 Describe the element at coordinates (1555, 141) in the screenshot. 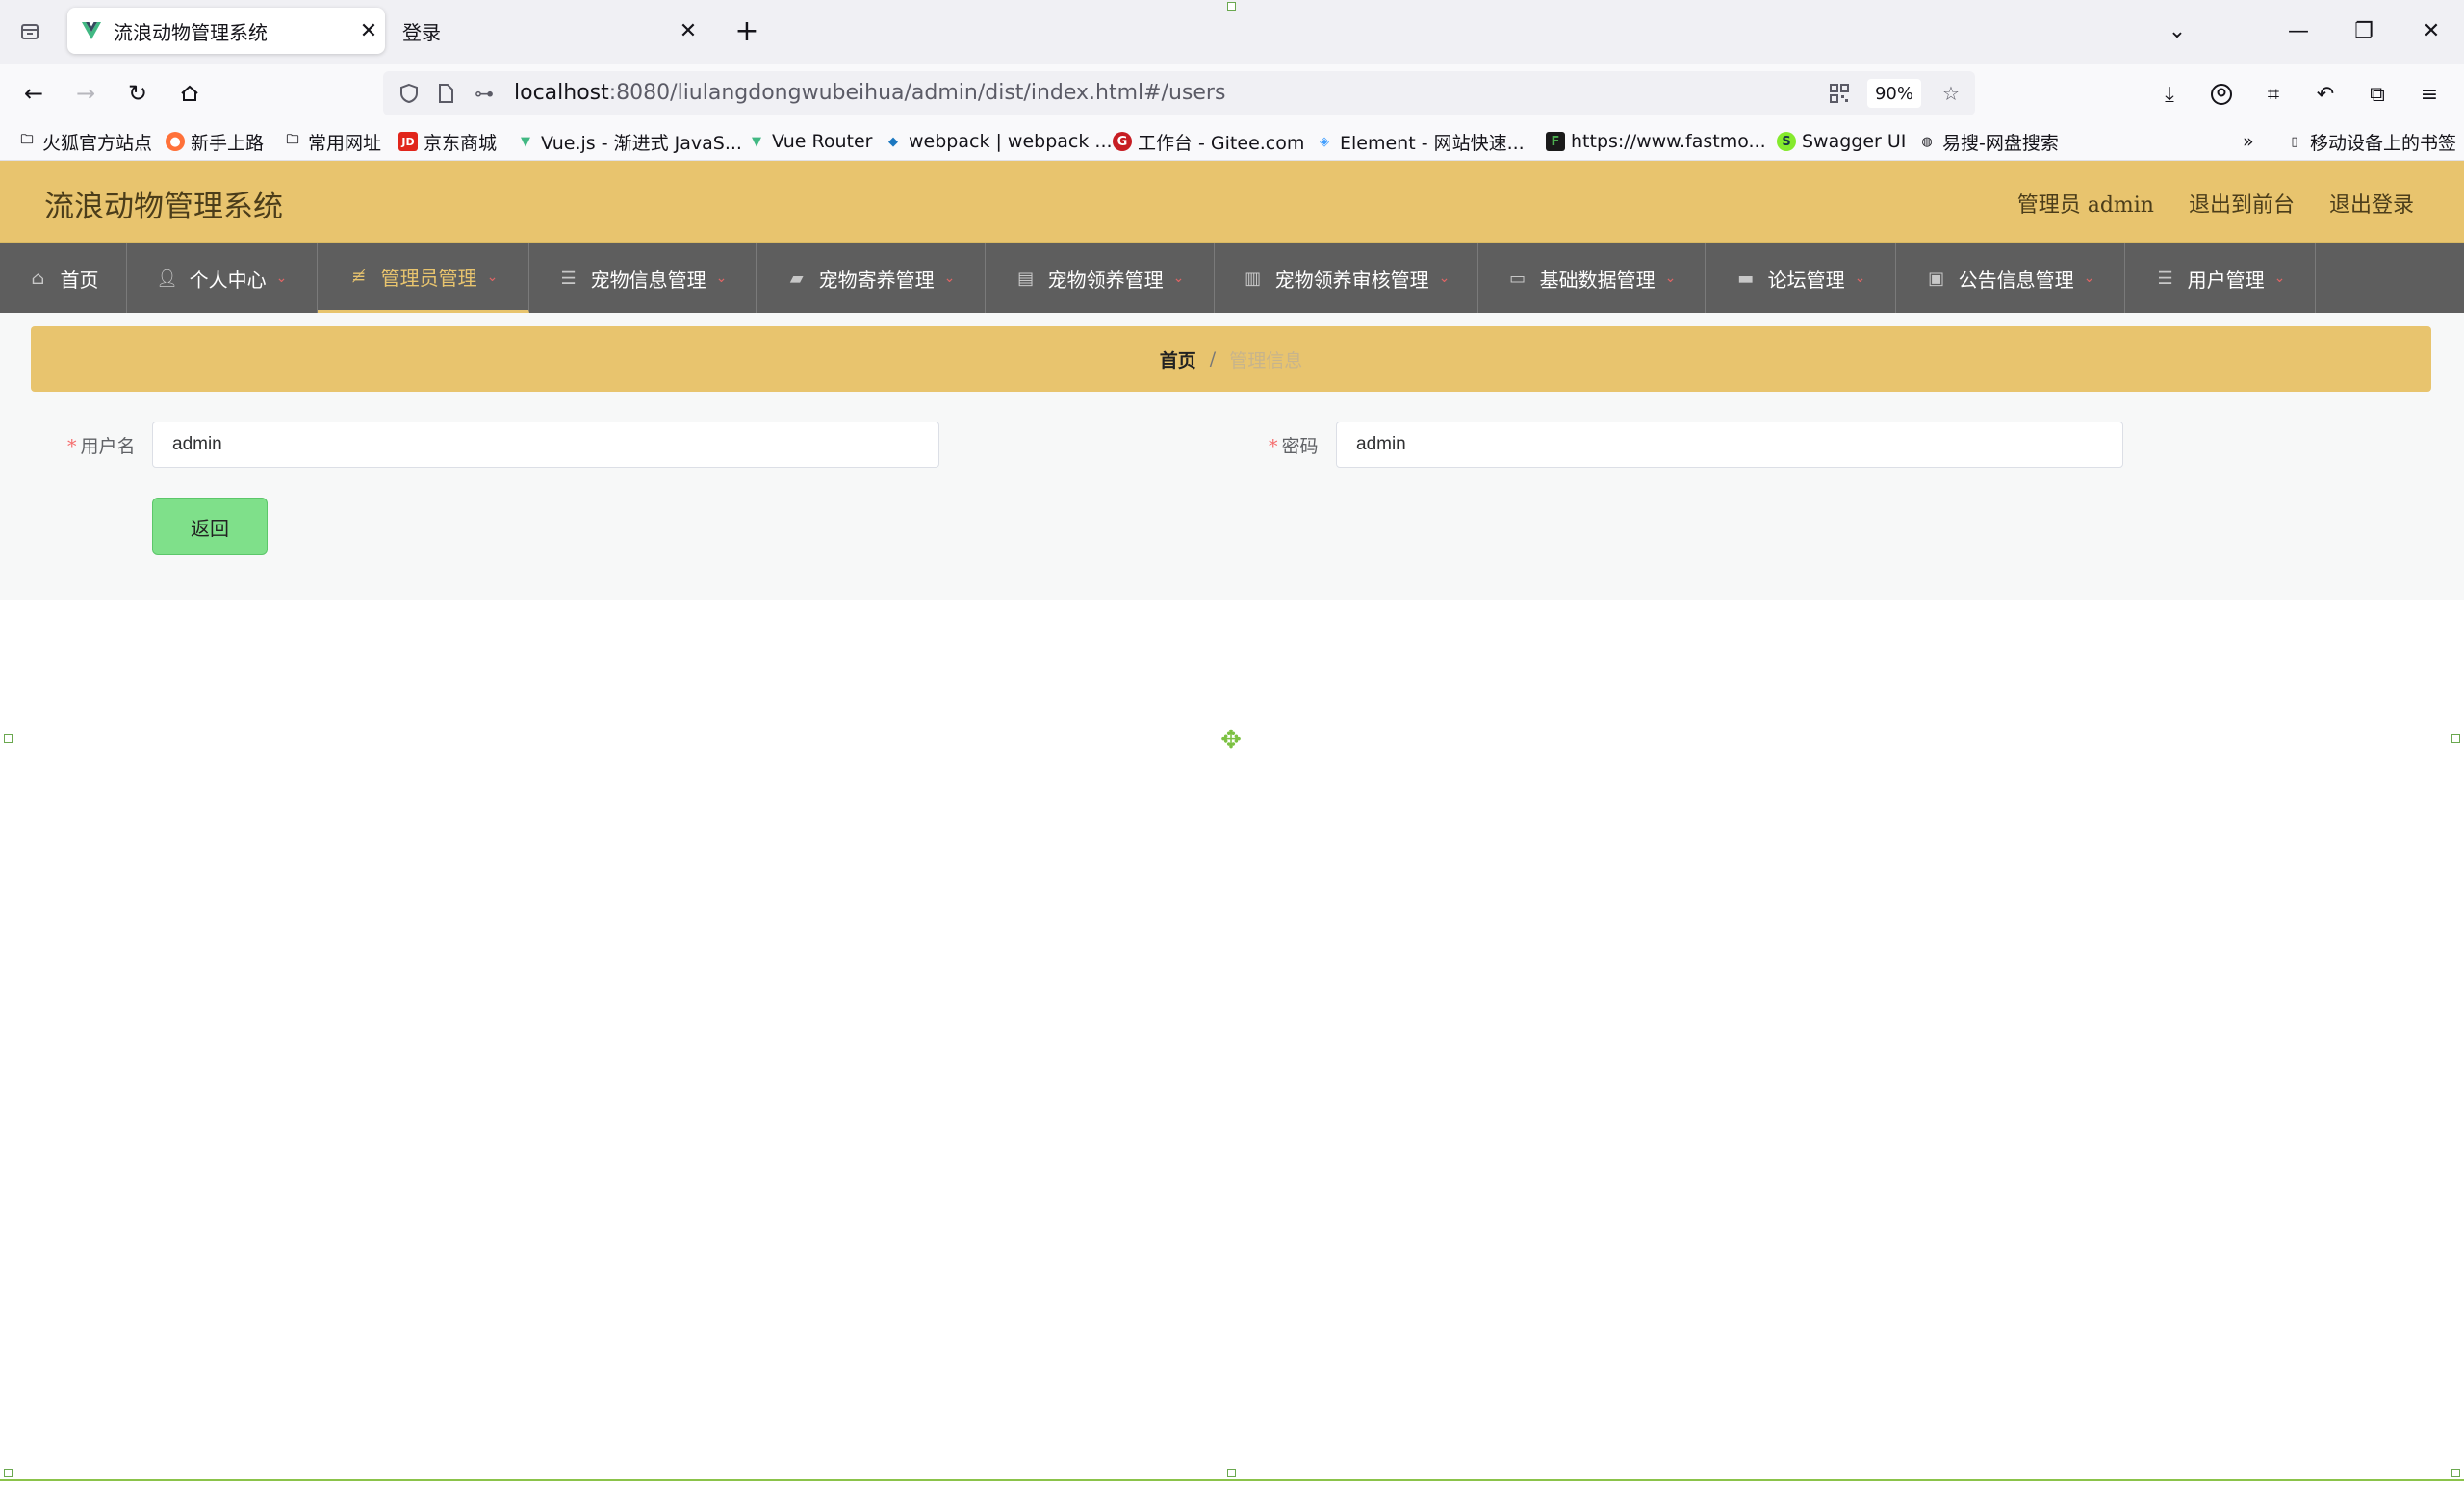

I see `fastmock-icon: F` at that location.